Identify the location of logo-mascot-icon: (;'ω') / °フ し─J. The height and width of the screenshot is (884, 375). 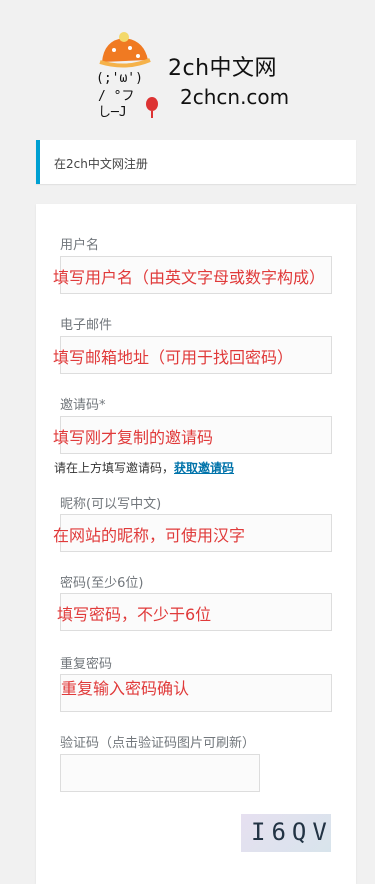
(127, 76).